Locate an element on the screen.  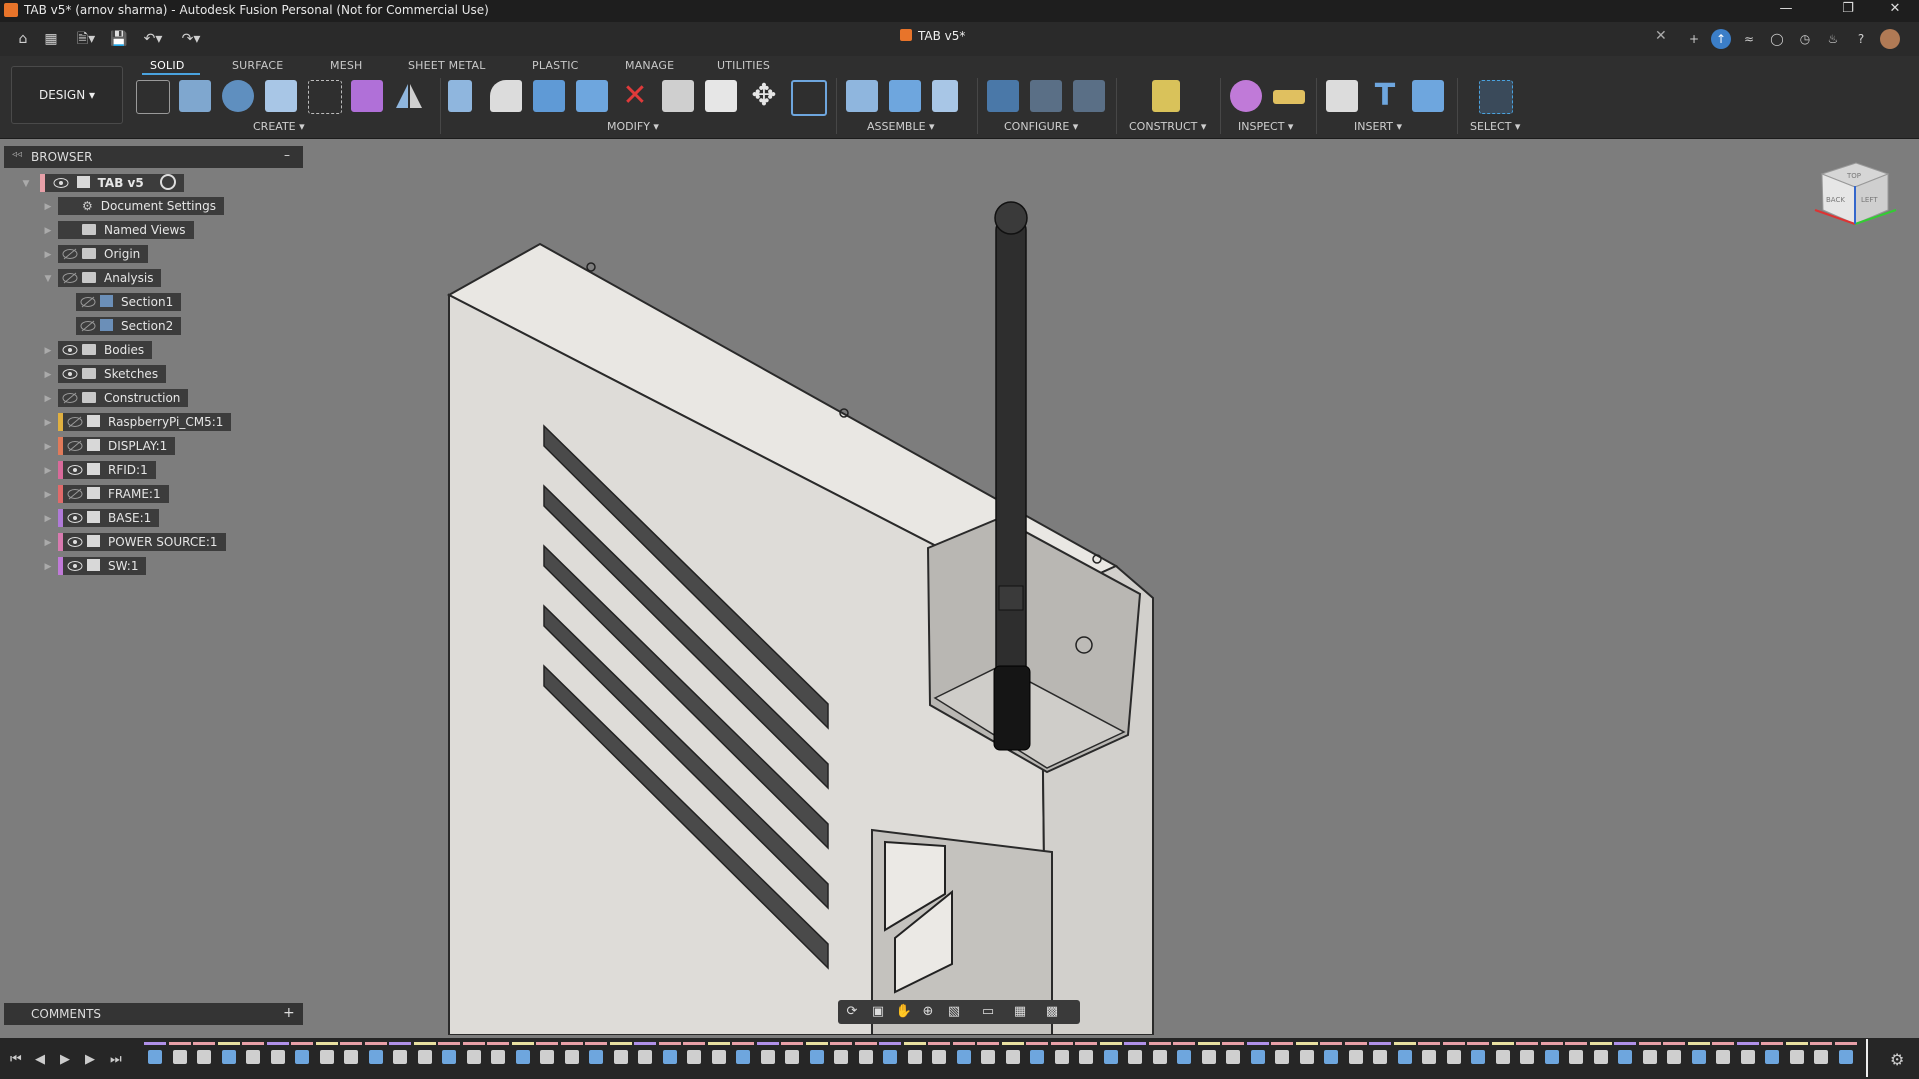
save-icon: 💾 is located at coordinates (119, 39).